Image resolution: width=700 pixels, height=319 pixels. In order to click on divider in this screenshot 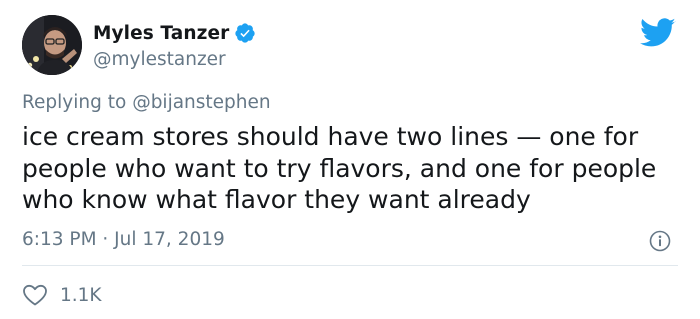, I will do `click(350, 265)`.